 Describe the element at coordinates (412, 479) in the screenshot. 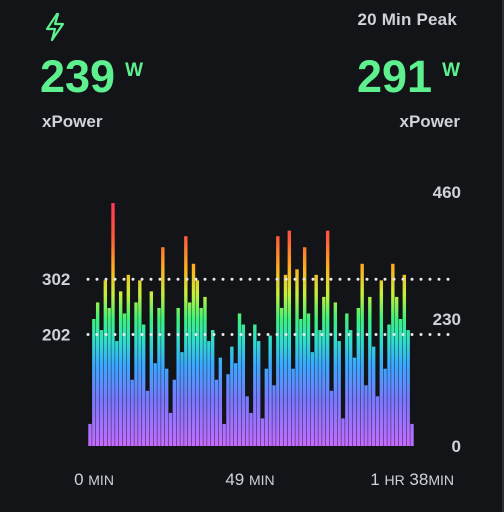

I see `x-tick-label: 1 HR 38MIN` at that location.